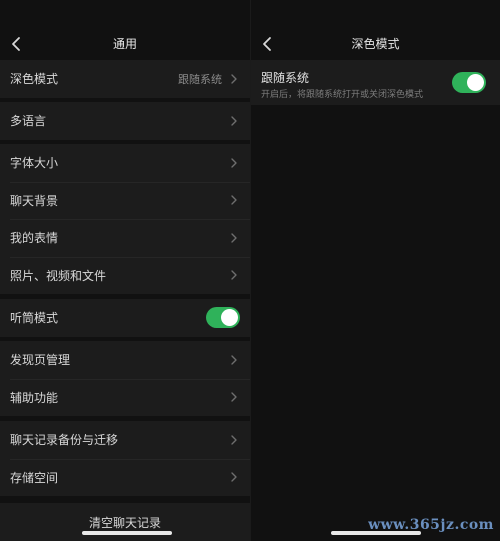  I want to click on settings-row-chat-background: 聊天背景, so click(125, 200).